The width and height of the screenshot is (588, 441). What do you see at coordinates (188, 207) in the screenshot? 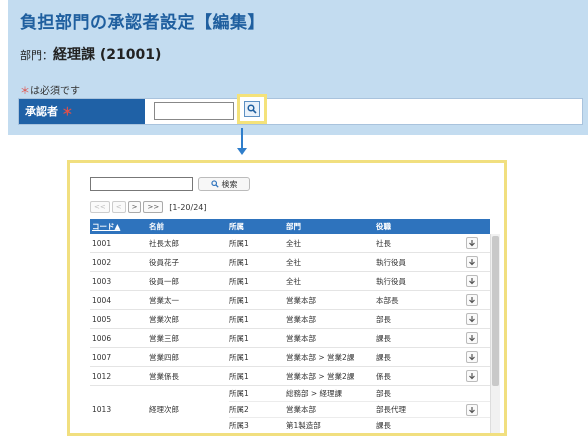
I see `pager-range: [1-20/24]` at bounding box center [188, 207].